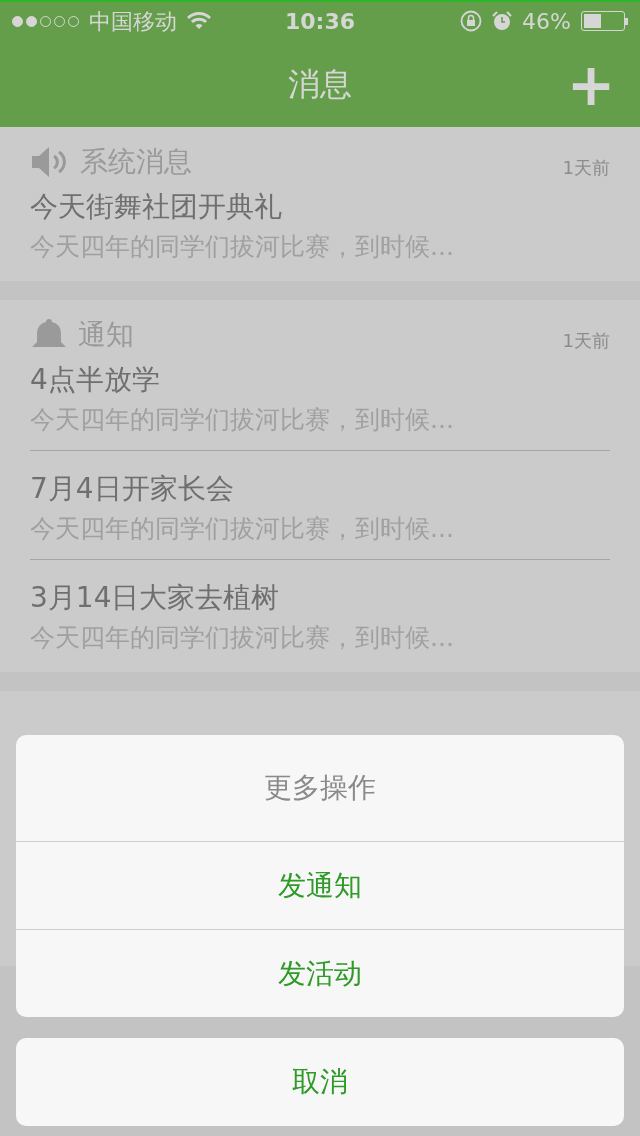 This screenshot has width=640, height=1136. Describe the element at coordinates (320, 21) in the screenshot. I see `status-time: 10:36` at that location.